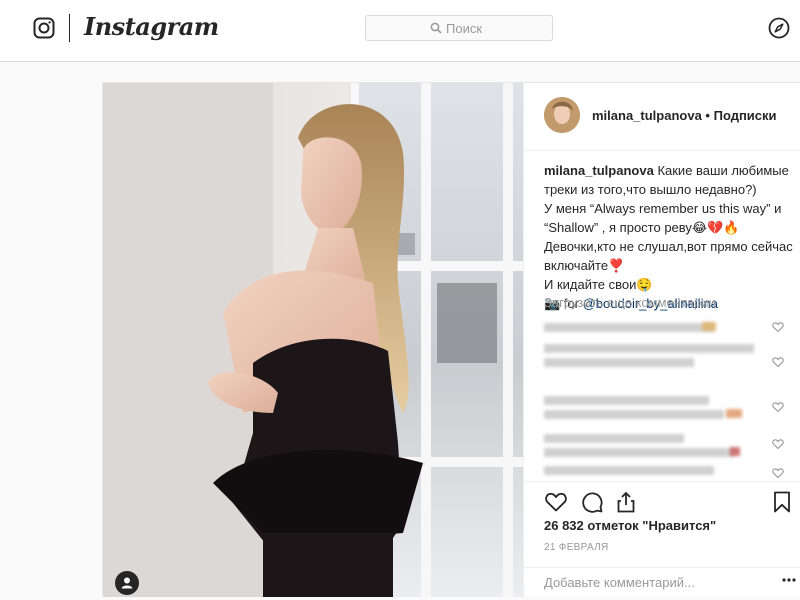 The width and height of the screenshot is (800, 600). Describe the element at coordinates (592, 502) in the screenshot. I see `comment-icon` at that location.